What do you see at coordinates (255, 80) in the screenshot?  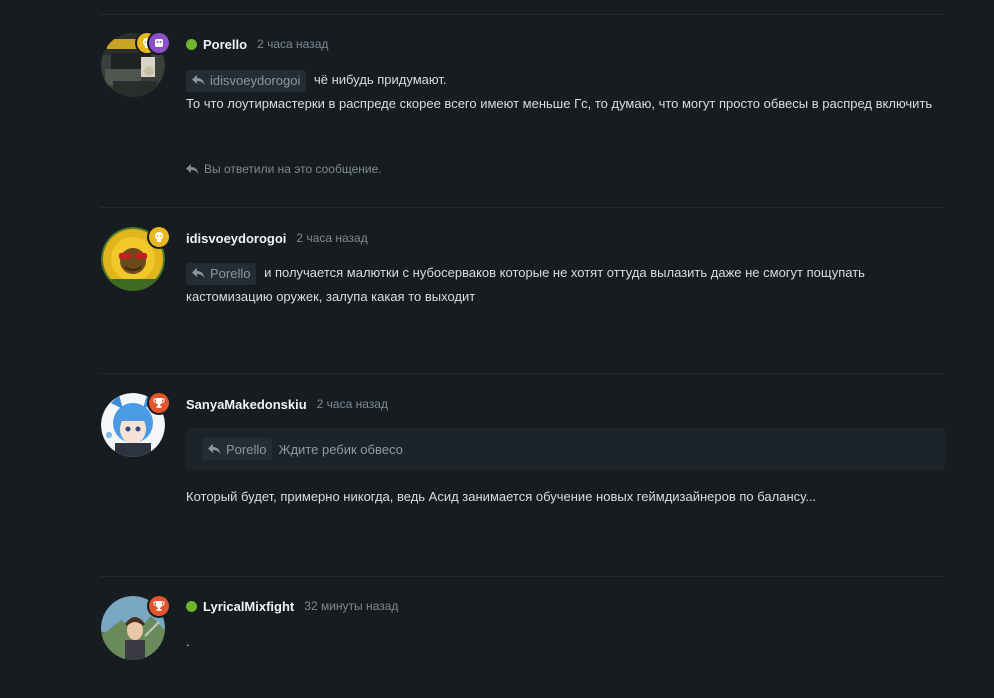 I see `mention-username: idisvoeydorogoi` at bounding box center [255, 80].